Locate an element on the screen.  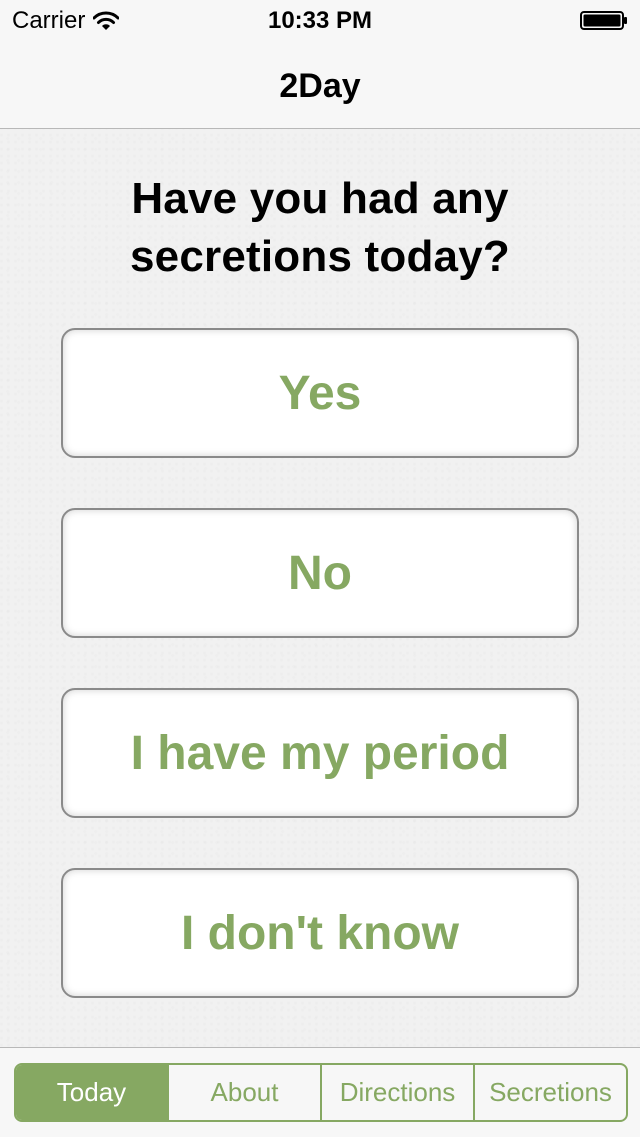
tab-secretions: Secretions is located at coordinates (549, 1092).